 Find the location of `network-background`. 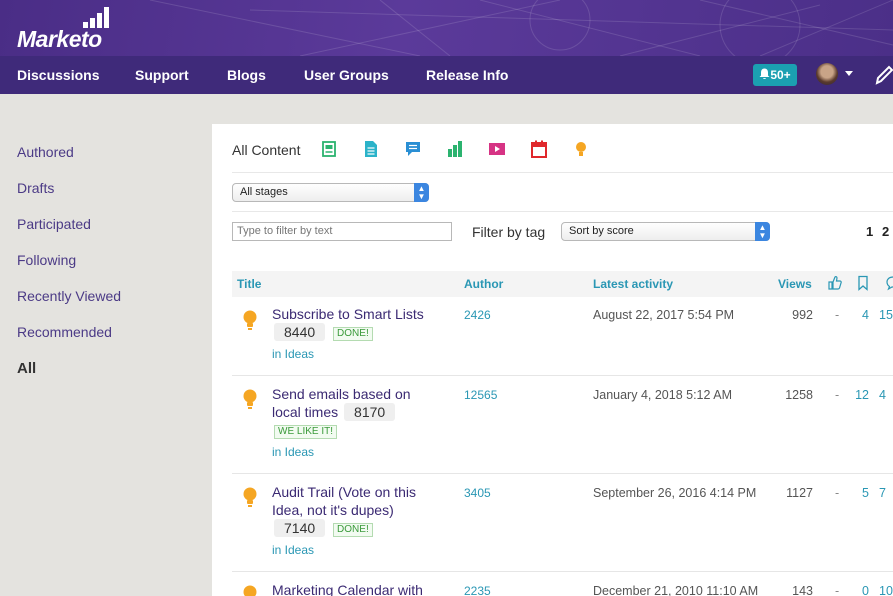

network-background is located at coordinates (521, 28).